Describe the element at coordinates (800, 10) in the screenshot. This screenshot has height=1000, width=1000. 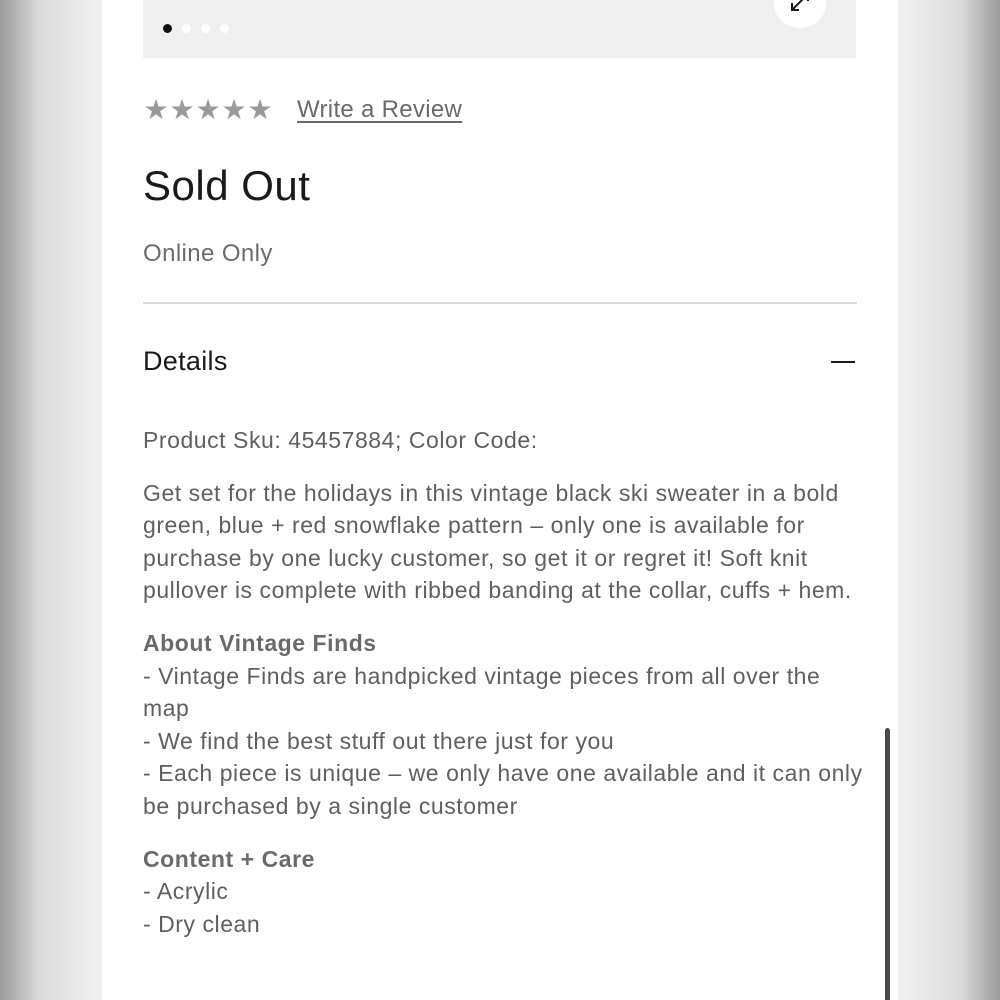
I see `expand-arrows-icon` at that location.